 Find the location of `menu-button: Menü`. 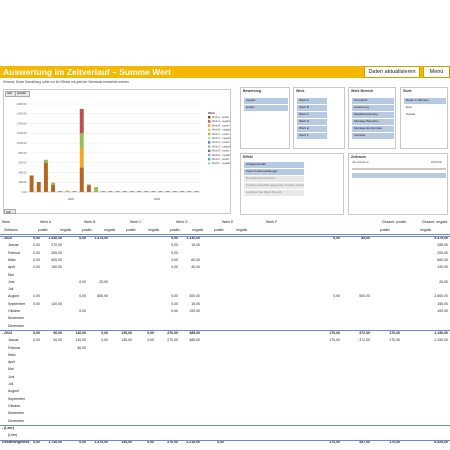

menu-button: Menü is located at coordinates (436, 72).